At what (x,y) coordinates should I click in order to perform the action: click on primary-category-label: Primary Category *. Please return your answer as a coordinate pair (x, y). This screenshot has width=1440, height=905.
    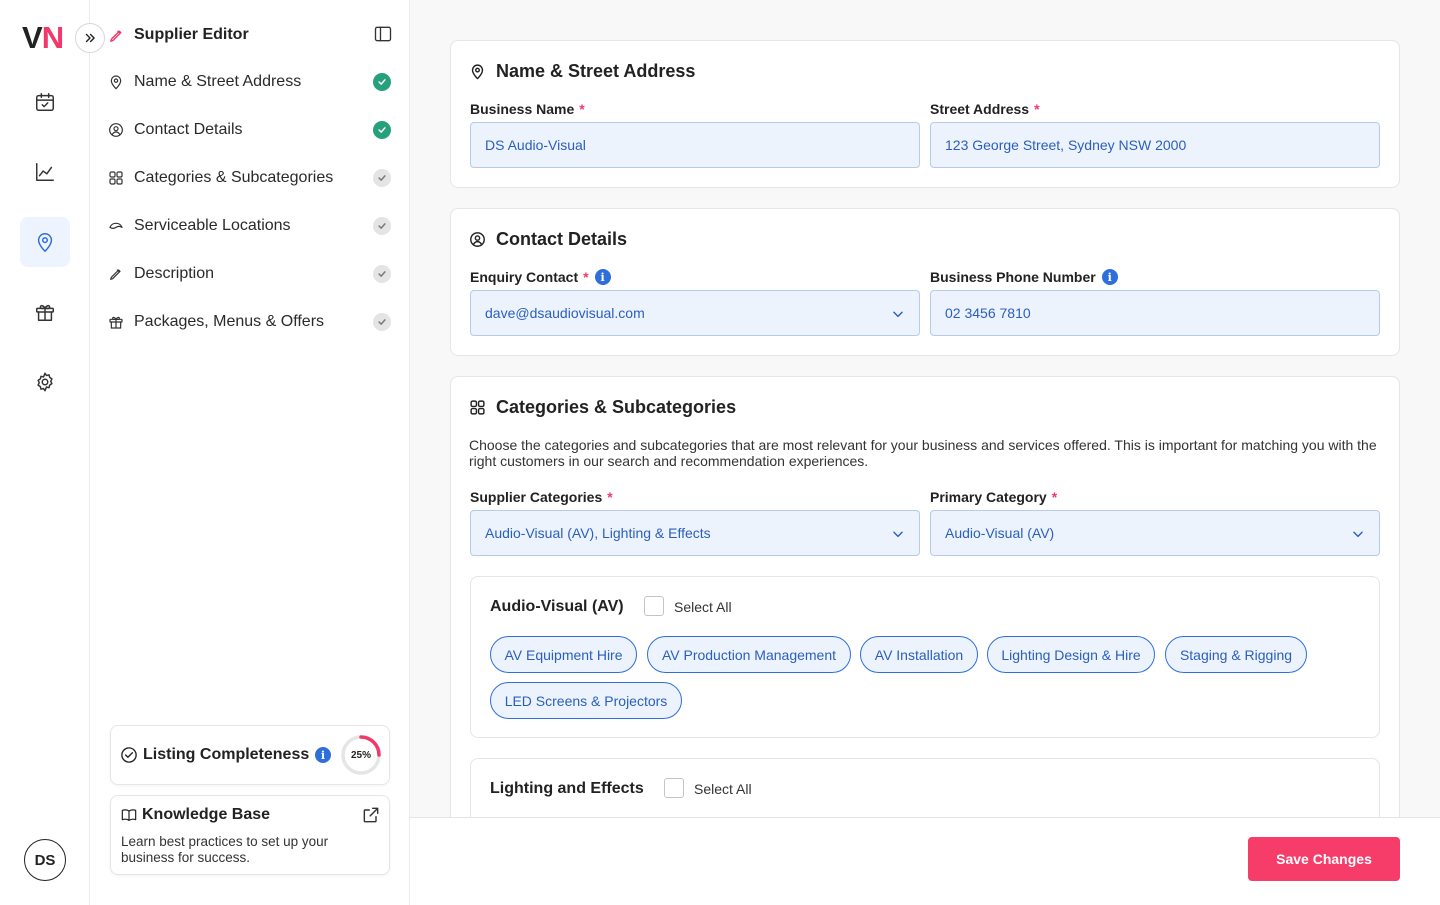
    Looking at the image, I should click on (994, 497).